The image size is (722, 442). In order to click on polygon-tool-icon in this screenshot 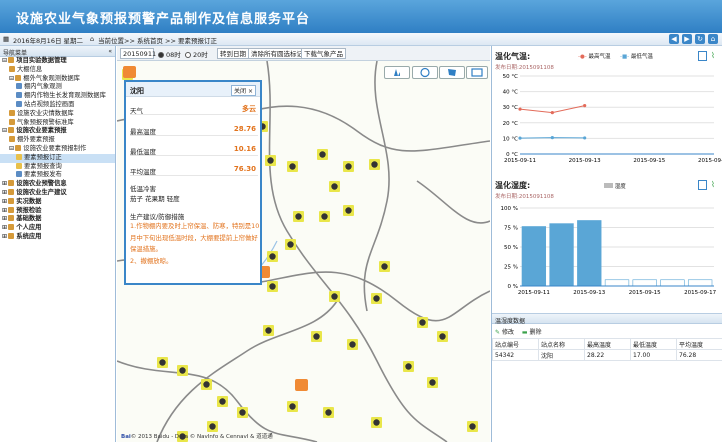, I will do `click(452, 72)`.